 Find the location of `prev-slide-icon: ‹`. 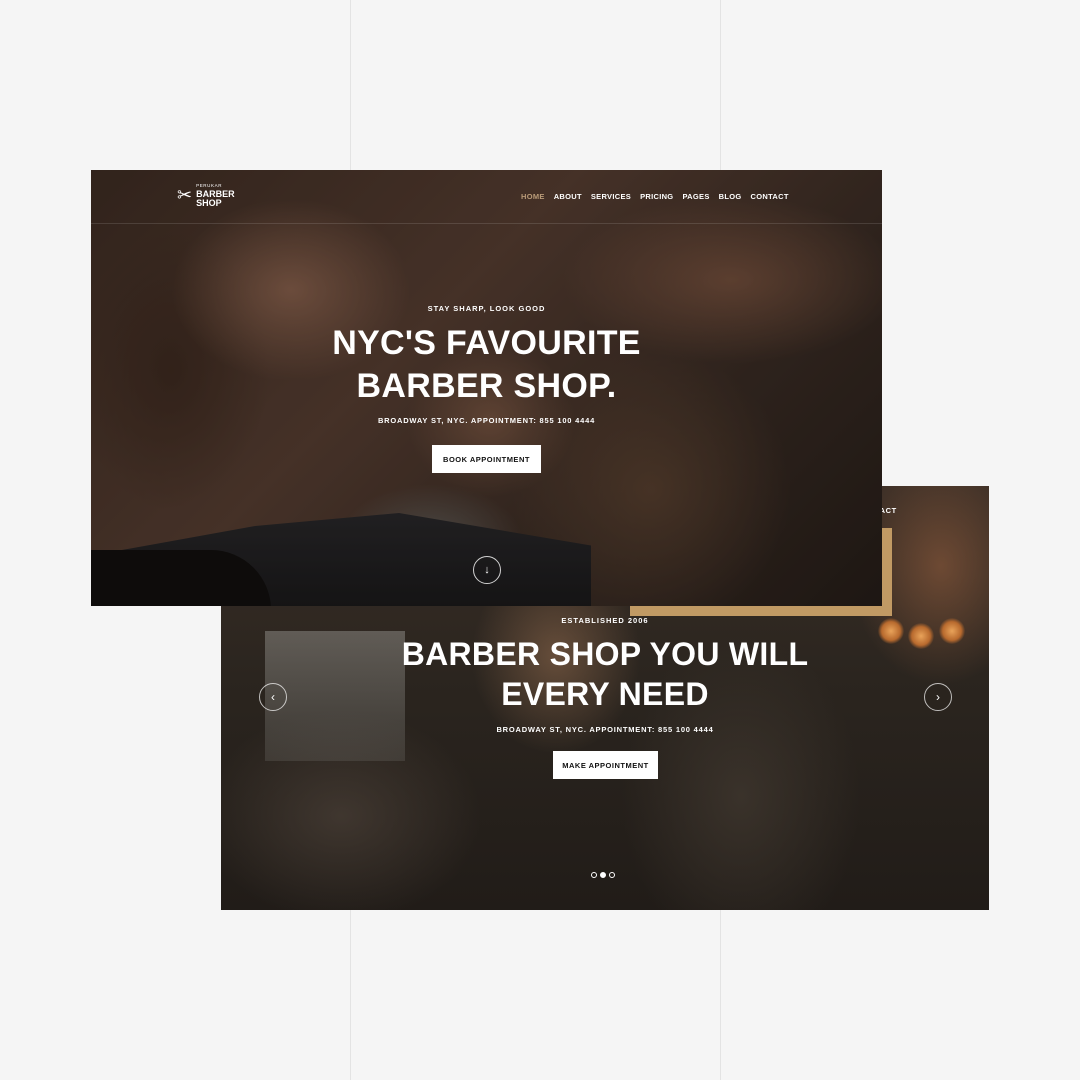

prev-slide-icon: ‹ is located at coordinates (273, 697).